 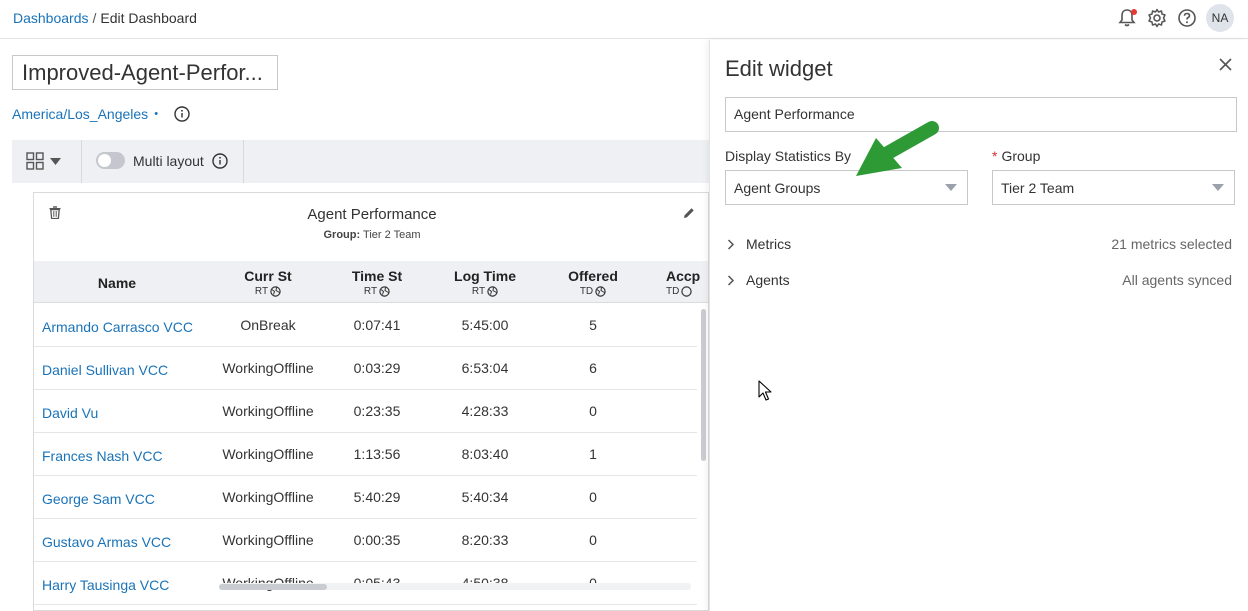 What do you see at coordinates (779, 68) in the screenshot?
I see `panel-title: Edit widget` at bounding box center [779, 68].